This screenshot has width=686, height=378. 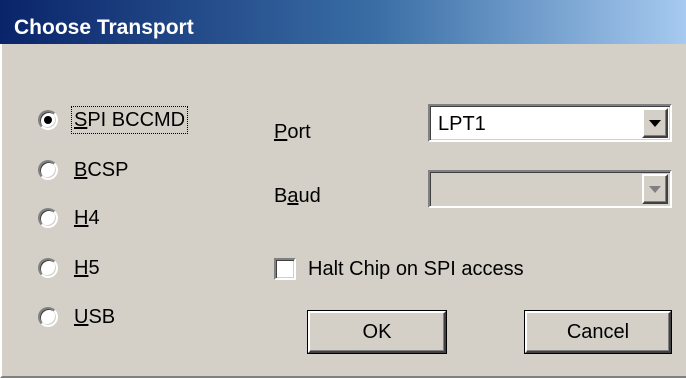 What do you see at coordinates (462, 124) in the screenshot?
I see `port-value: LPT1` at bounding box center [462, 124].